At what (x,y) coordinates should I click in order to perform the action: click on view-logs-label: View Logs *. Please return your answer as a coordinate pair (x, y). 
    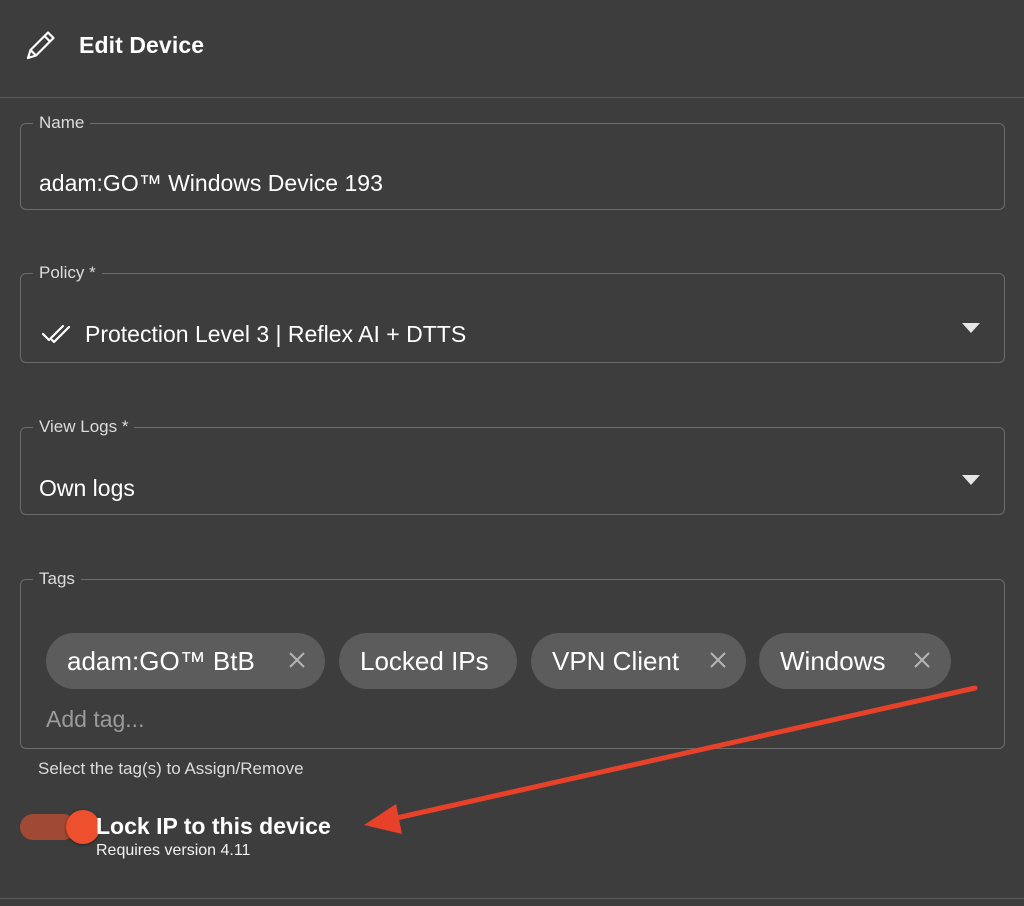
    Looking at the image, I should click on (84, 426).